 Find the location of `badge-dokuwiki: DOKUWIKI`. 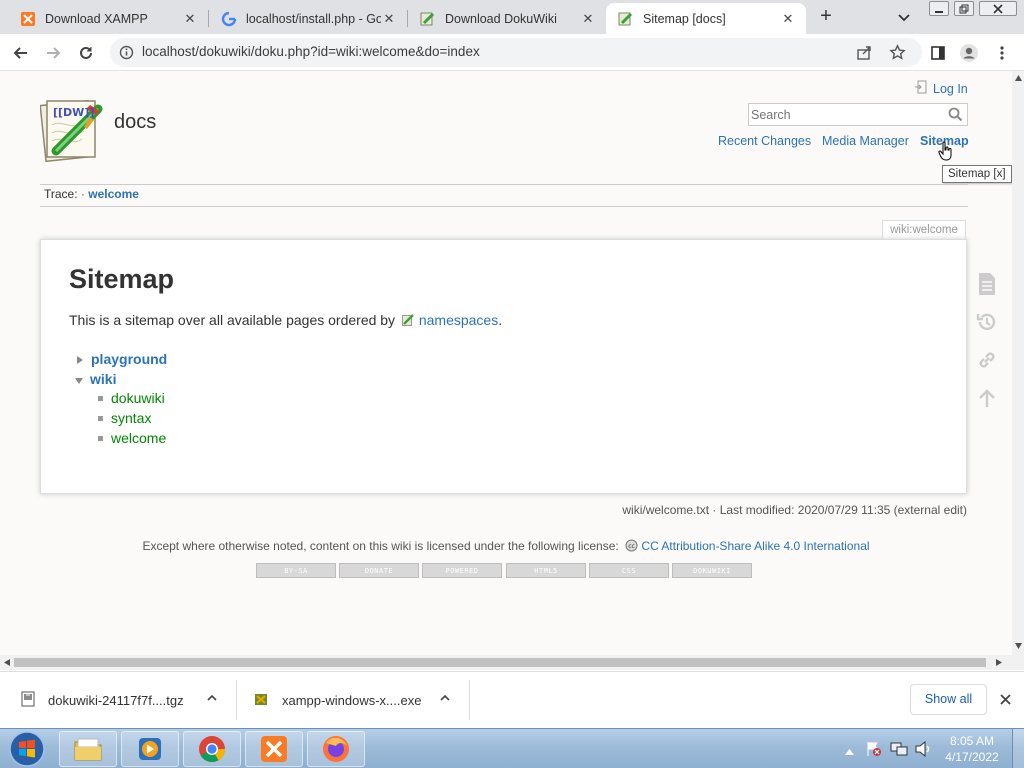

badge-dokuwiki: DOKUWIKI is located at coordinates (712, 570).